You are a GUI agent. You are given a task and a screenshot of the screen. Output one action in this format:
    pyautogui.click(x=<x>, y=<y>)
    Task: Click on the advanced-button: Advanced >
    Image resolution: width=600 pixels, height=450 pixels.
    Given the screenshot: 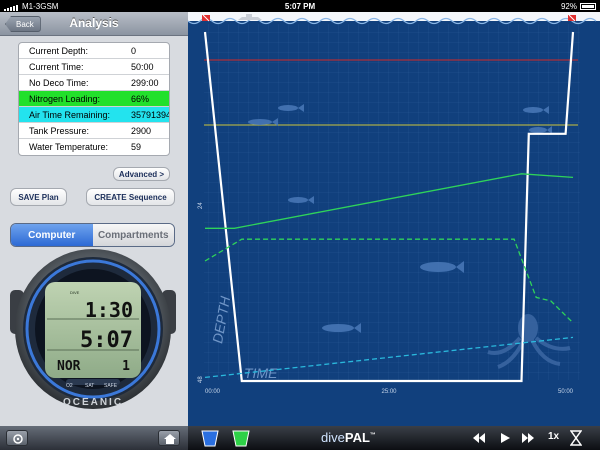 What is the action you would take?
    pyautogui.click(x=141, y=174)
    